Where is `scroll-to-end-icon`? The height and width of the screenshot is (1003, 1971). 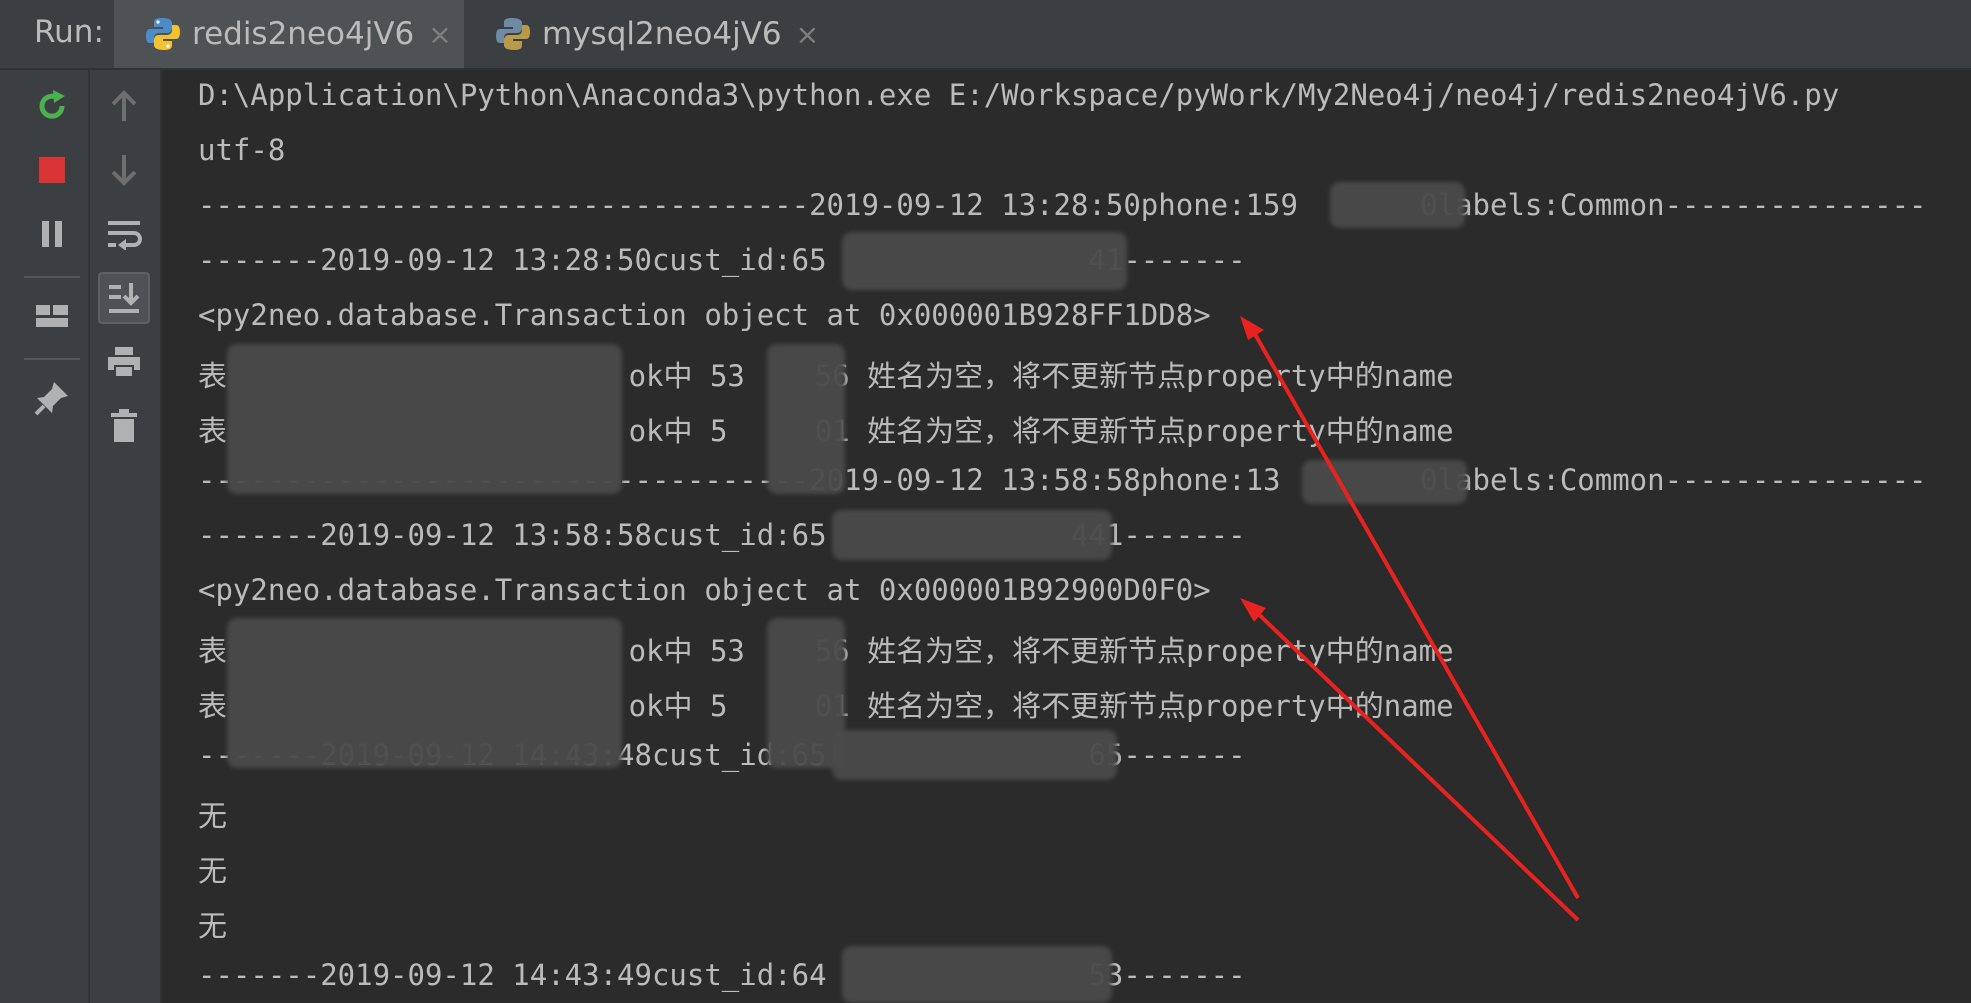
scroll-to-end-icon is located at coordinates (124, 298).